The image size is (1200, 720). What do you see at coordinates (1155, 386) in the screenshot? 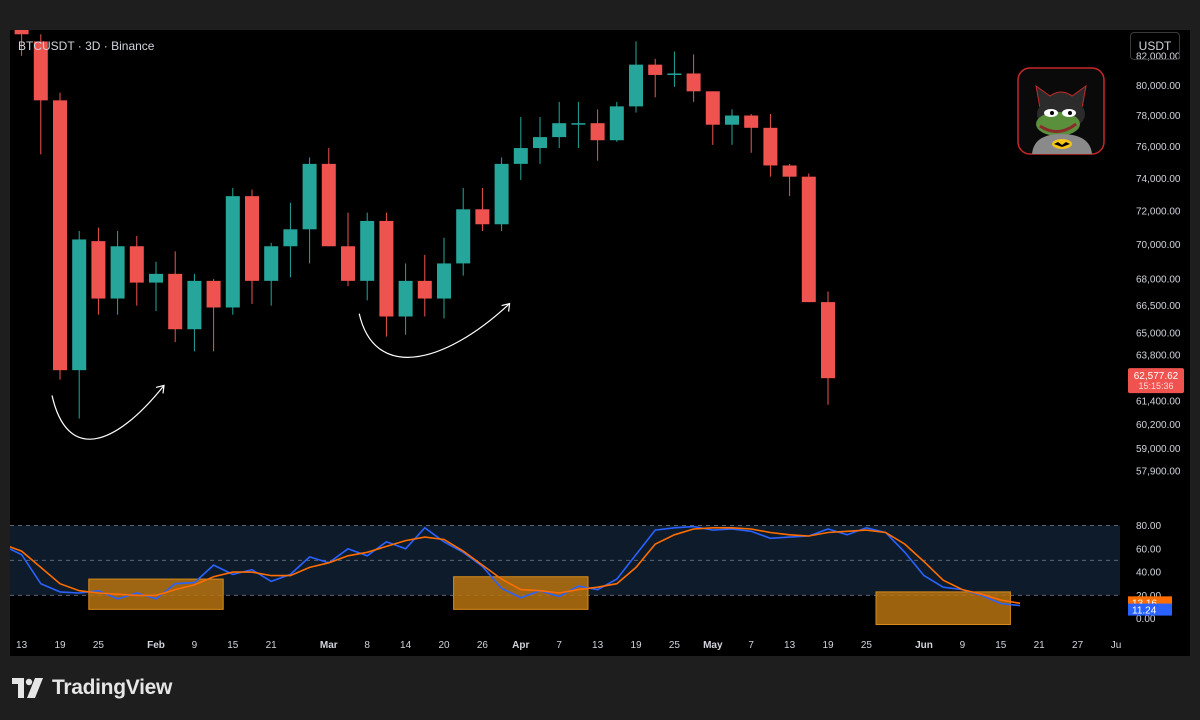
I see `countdown-label: 15:15:36` at bounding box center [1155, 386].